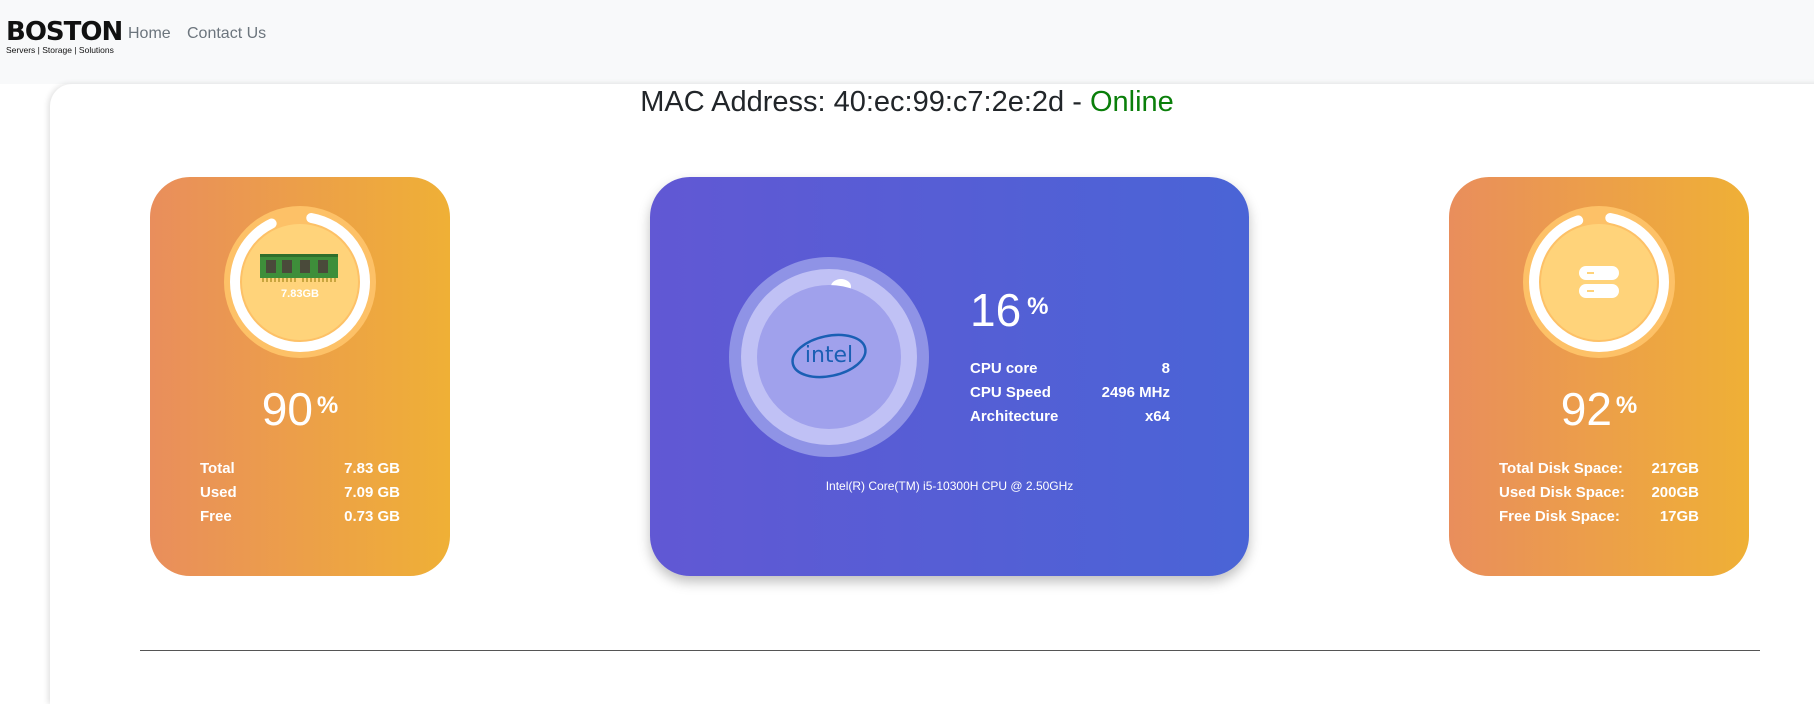  I want to click on disk-stat-row: Total Disk Space: 217GB, so click(1599, 469).